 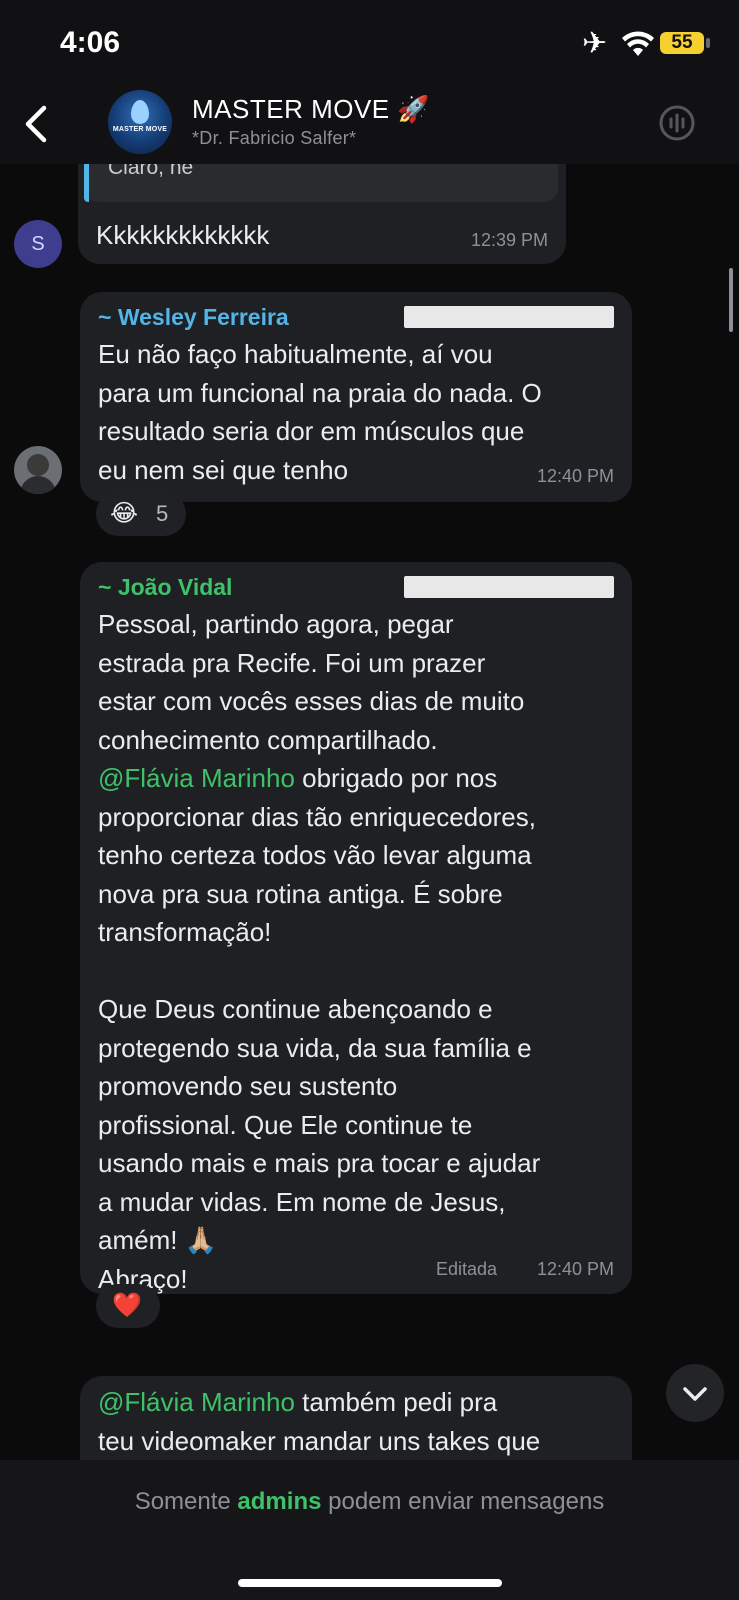 What do you see at coordinates (274, 138) in the screenshot?
I see `group-subtitle: *Dr. Fabricio Salfer*` at bounding box center [274, 138].